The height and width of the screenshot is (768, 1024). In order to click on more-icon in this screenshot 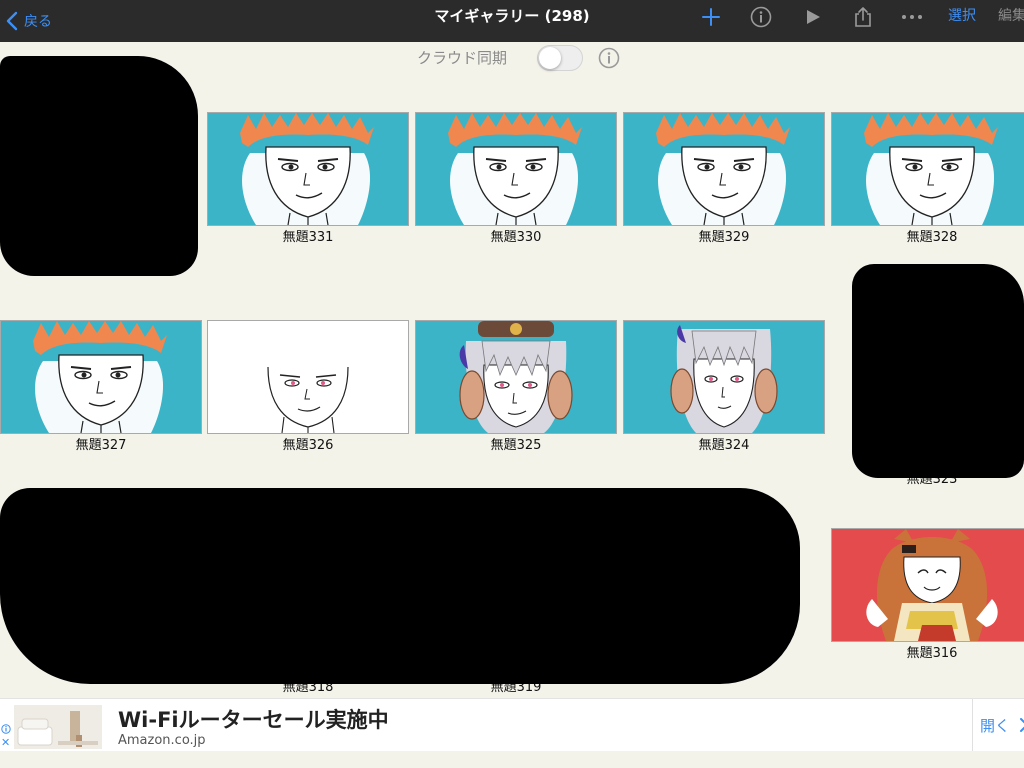, I will do `click(912, 17)`.